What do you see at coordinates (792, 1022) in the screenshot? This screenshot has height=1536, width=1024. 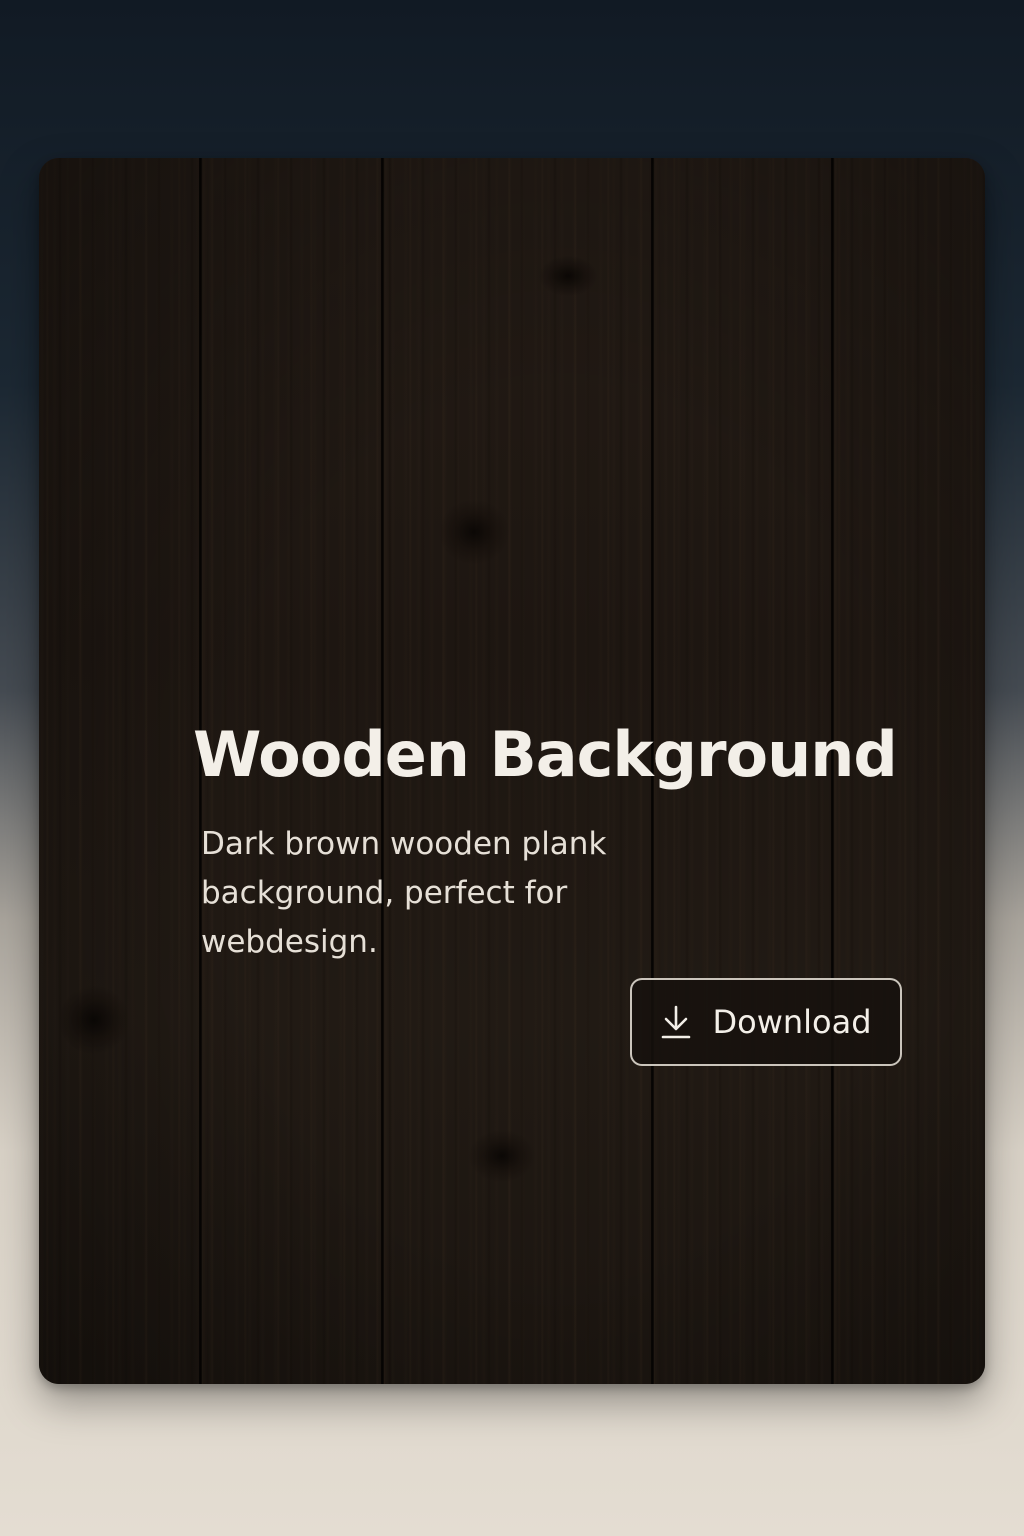 I see `download-label: Download` at bounding box center [792, 1022].